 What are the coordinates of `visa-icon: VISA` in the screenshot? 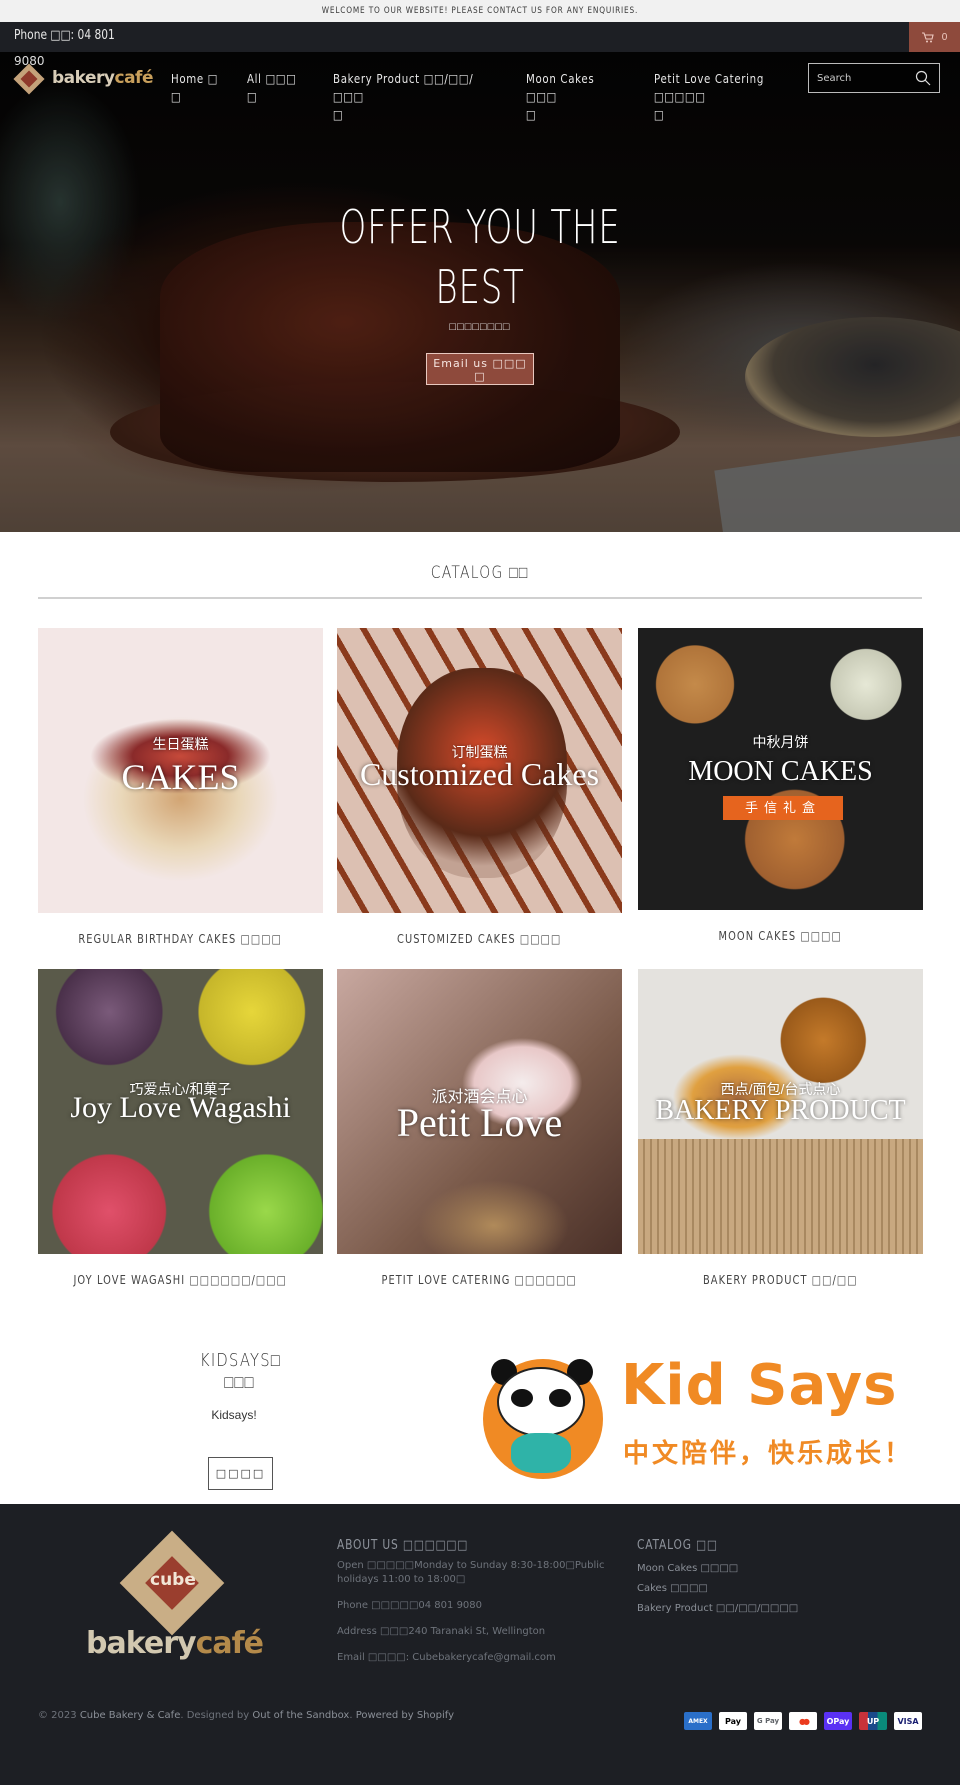 It's located at (908, 1721).